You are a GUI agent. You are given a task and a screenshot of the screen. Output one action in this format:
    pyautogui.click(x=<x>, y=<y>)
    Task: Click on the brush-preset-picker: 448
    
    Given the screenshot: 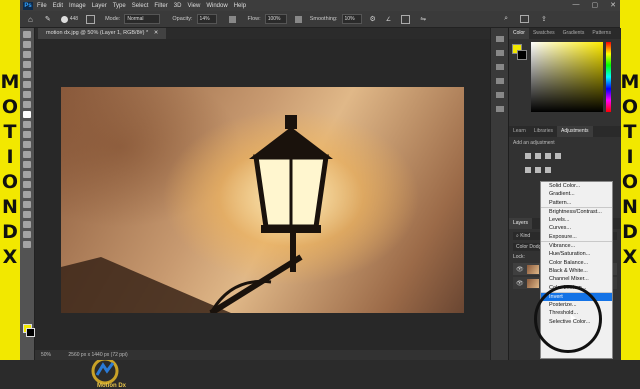 What is the action you would take?
    pyautogui.click(x=69, y=19)
    